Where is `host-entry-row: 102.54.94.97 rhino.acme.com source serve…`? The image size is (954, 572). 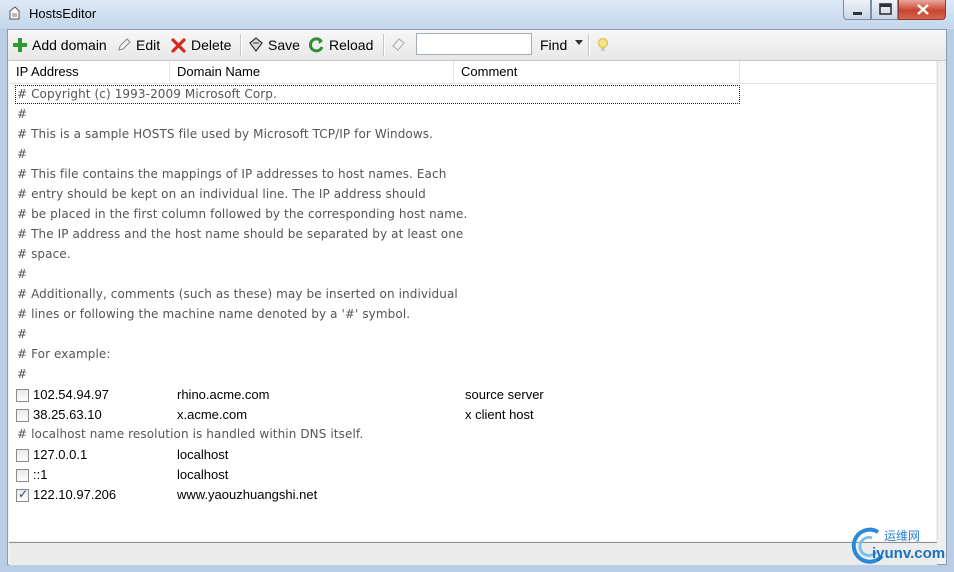 host-entry-row: 102.54.94.97 rhino.acme.com source serve… is located at coordinates (472, 395).